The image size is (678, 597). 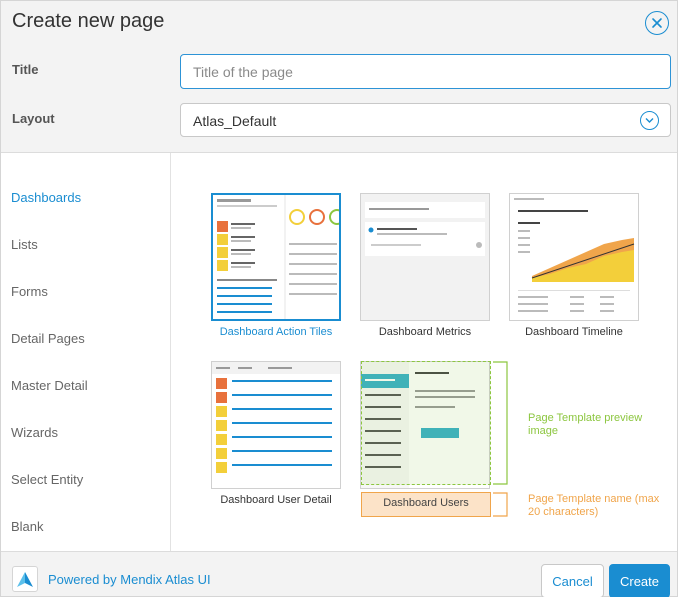 What do you see at coordinates (46, 197) in the screenshot?
I see `sidebar-item-dashboards: Dashboards` at bounding box center [46, 197].